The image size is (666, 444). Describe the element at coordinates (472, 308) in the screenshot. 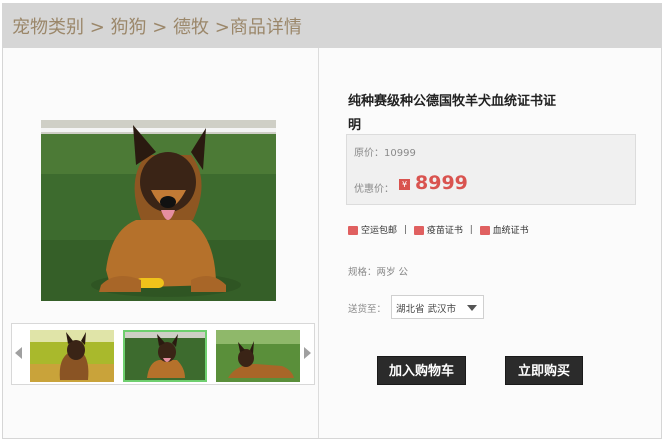

I see `chevron-down-icon` at that location.